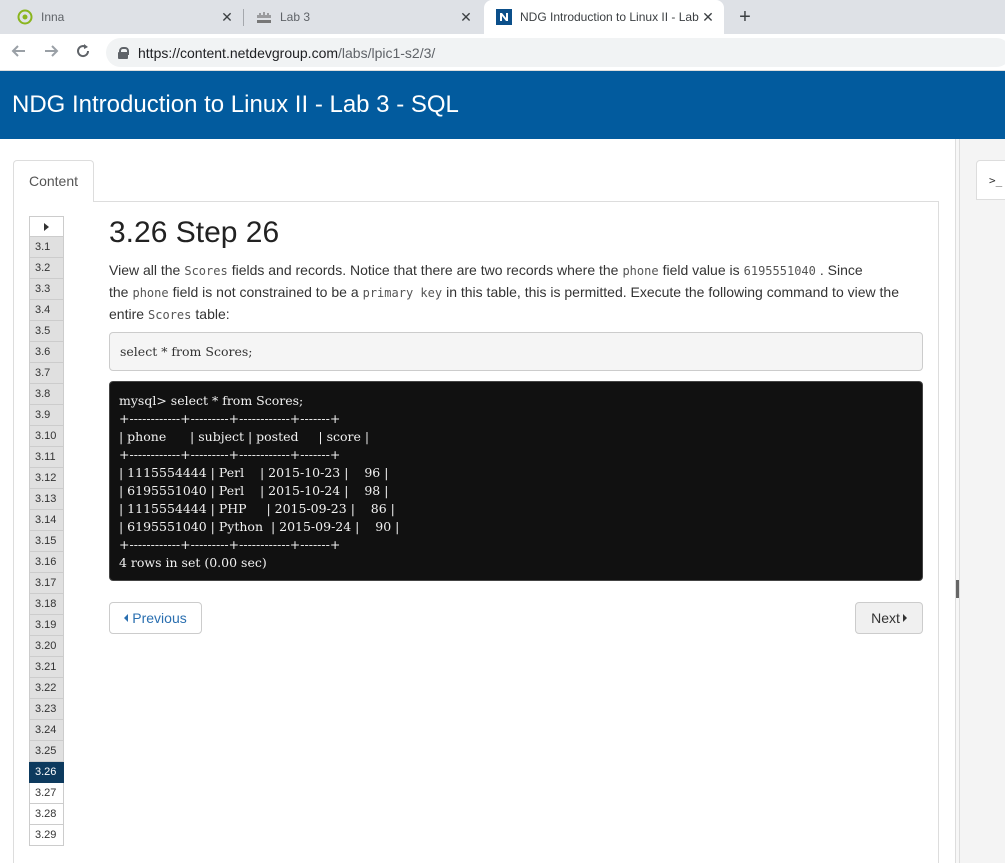 This screenshot has height=863, width=1005. I want to click on tab-title: Lab 3, so click(295, 17).